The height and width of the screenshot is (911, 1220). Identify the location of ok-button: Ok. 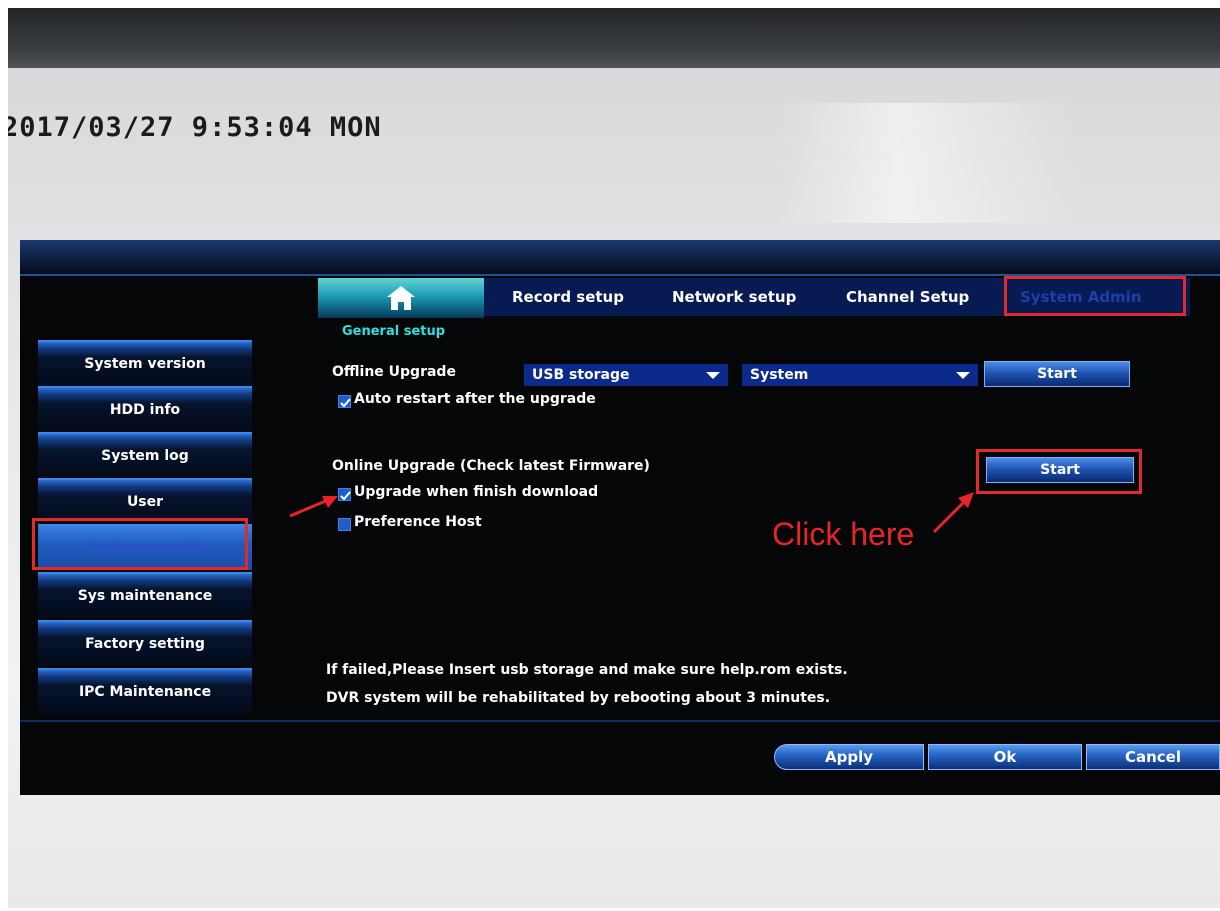
(1005, 757).